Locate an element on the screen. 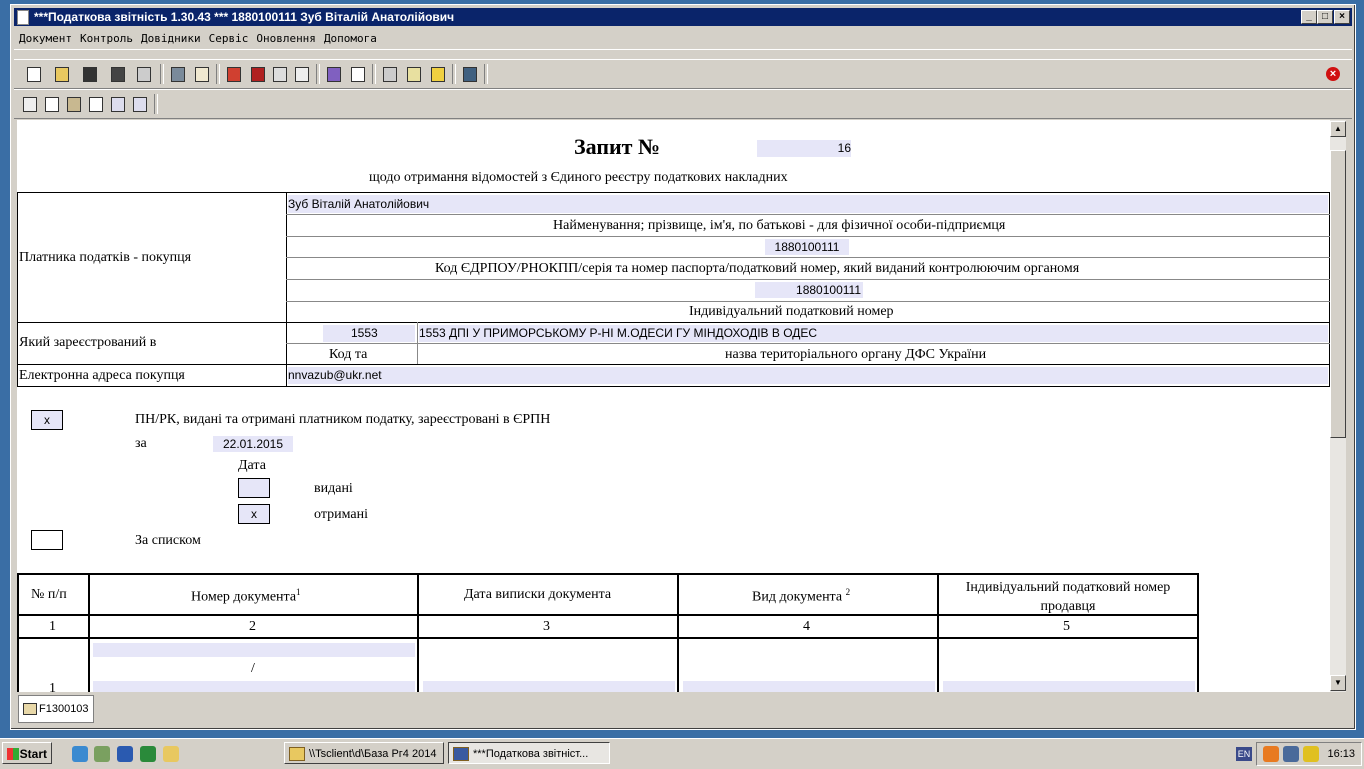  scroll-down-icon: ▼ is located at coordinates (1338, 683).